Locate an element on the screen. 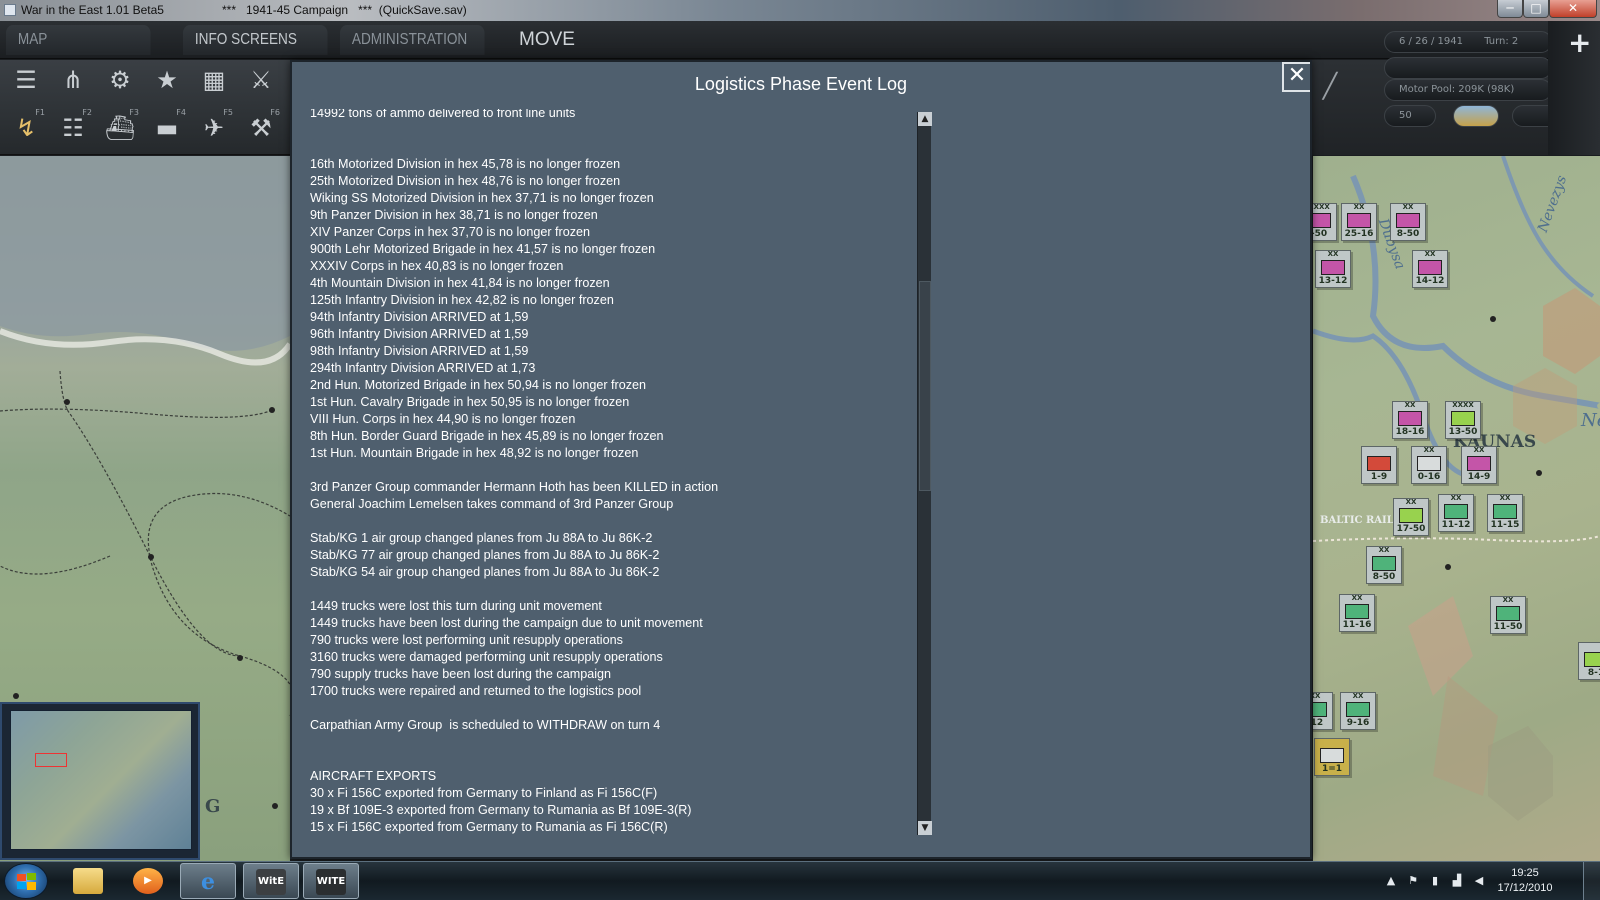 The width and height of the screenshot is (1600, 900). unit-counter: XXXX -50 is located at coordinates (1325, 222).